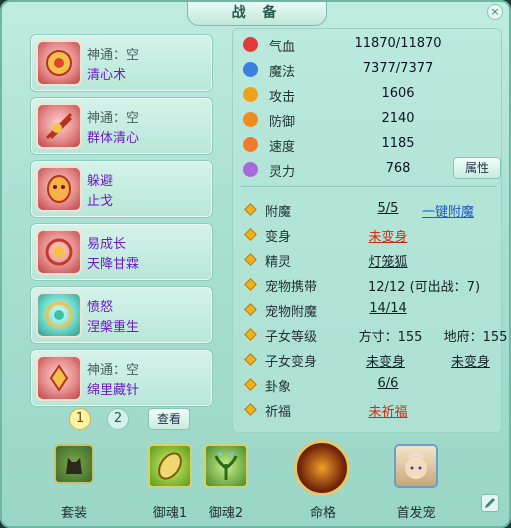 This screenshot has width=511, height=528. Describe the element at coordinates (398, 118) in the screenshot. I see `stat-value: 2140` at that location.